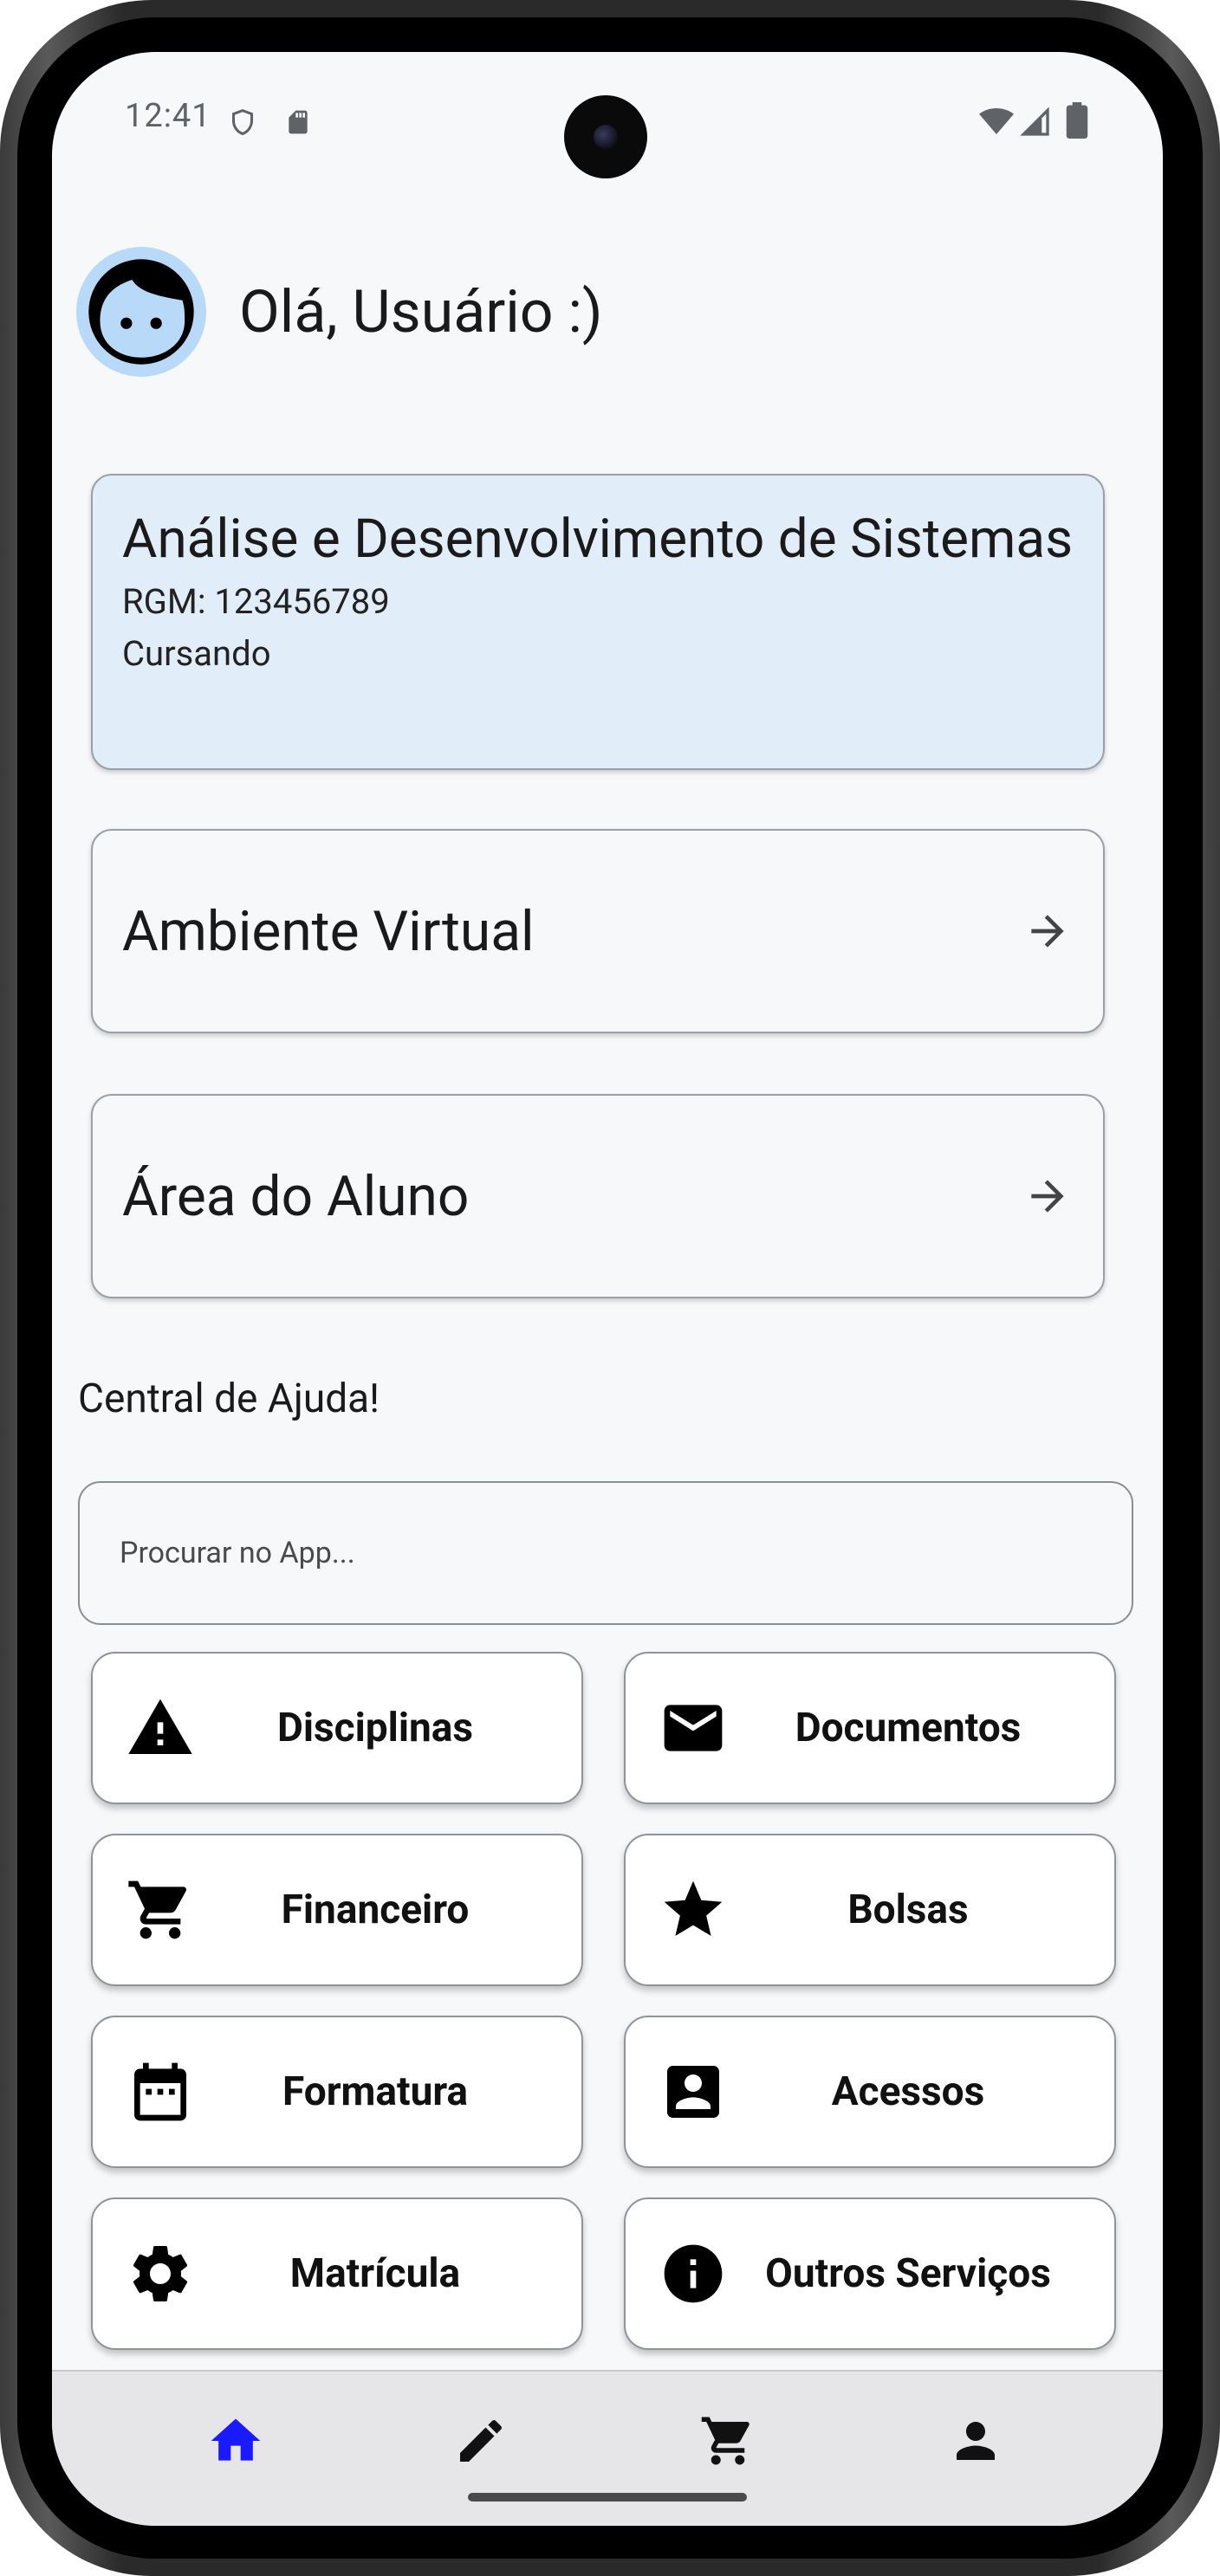 This screenshot has width=1220, height=2576. I want to click on avatar, so click(141, 312).